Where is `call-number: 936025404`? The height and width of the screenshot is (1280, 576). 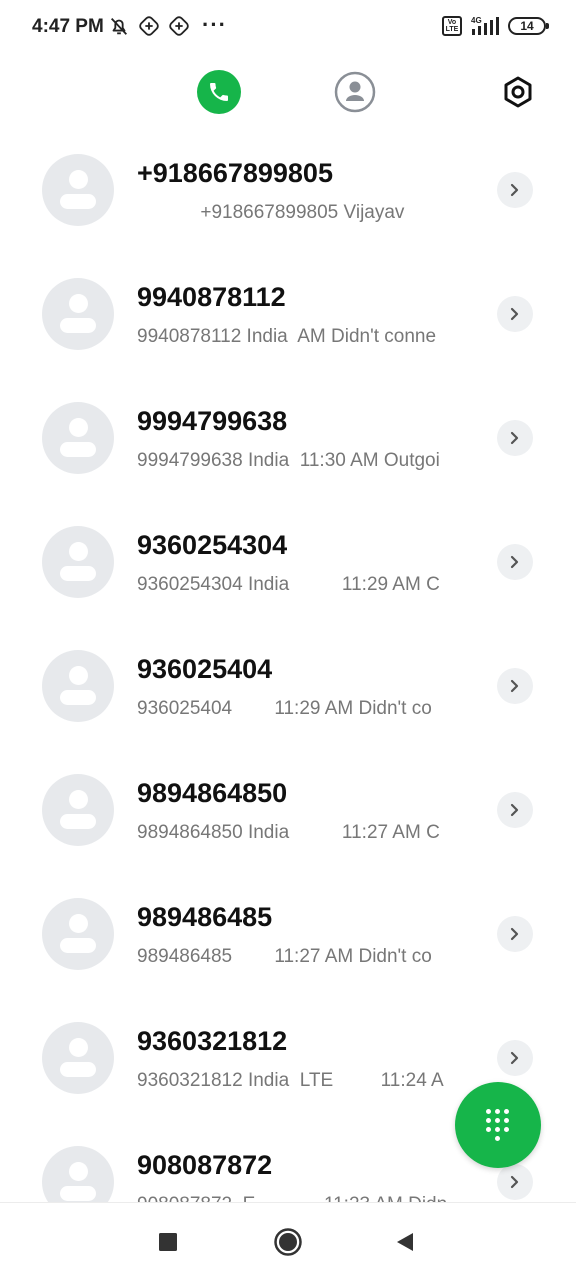
call-number: 936025404 is located at coordinates (205, 669).